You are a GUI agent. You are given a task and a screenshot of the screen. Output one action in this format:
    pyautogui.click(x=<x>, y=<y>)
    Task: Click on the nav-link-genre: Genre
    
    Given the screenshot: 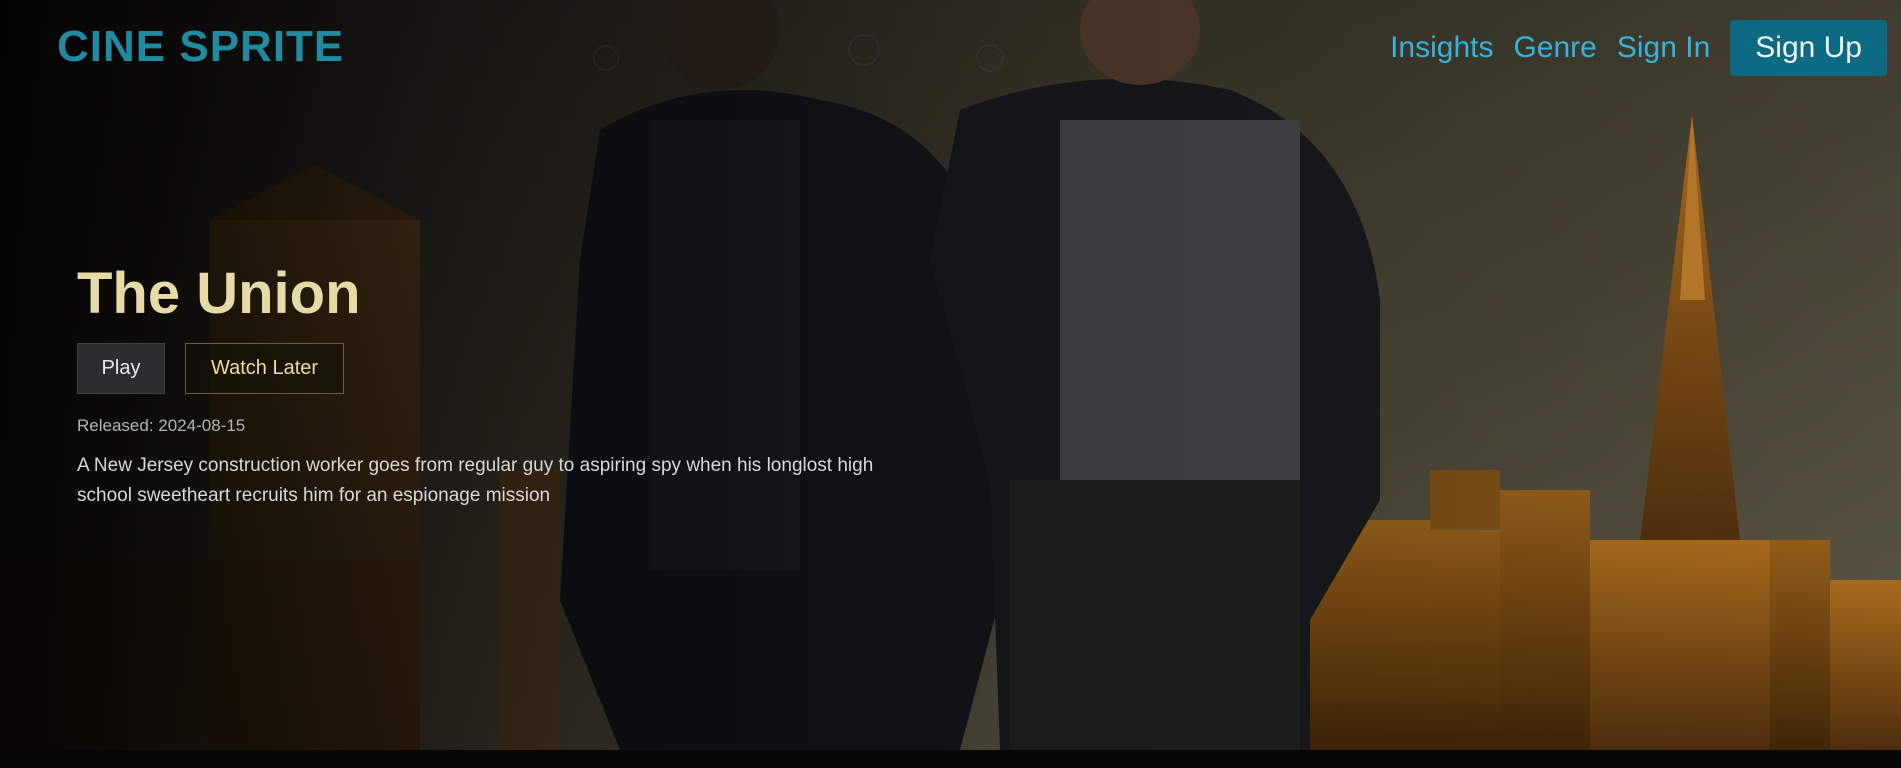 What is the action you would take?
    pyautogui.click(x=1554, y=48)
    